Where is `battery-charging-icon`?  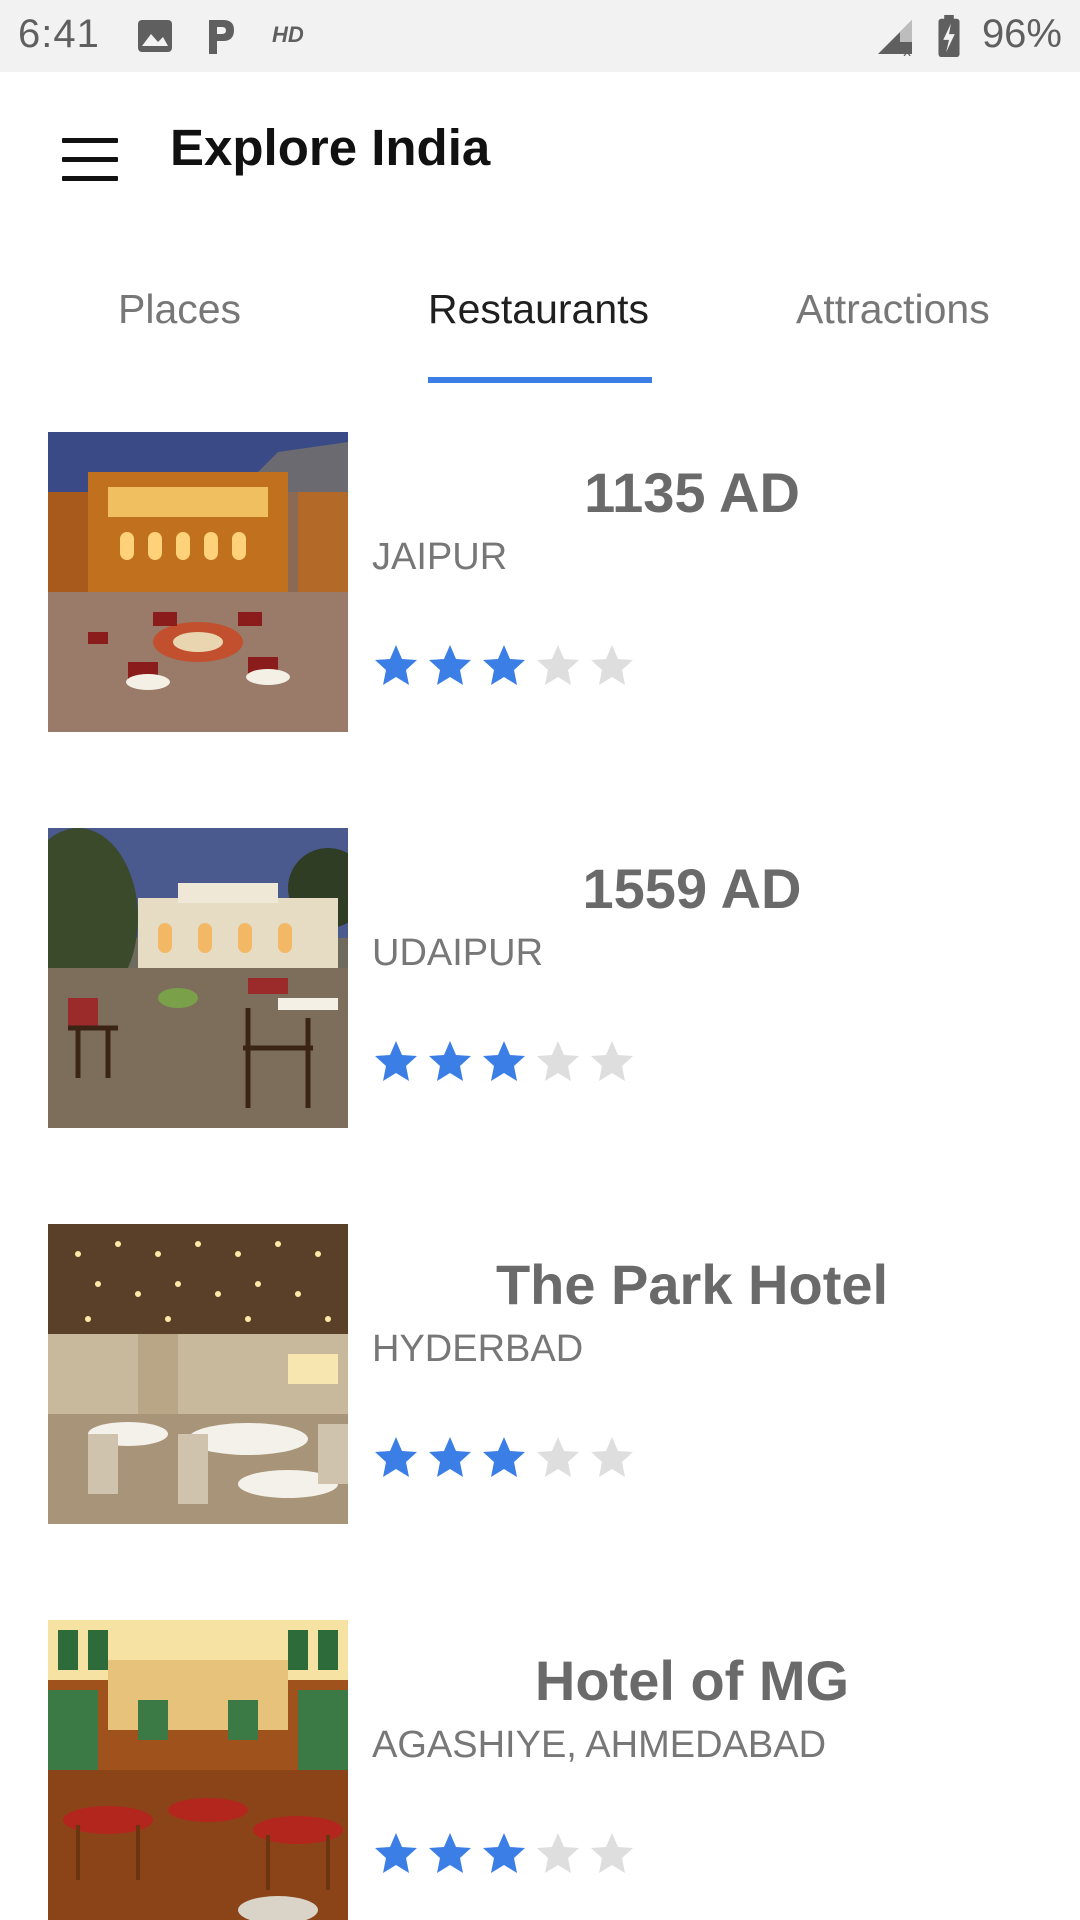 battery-charging-icon is located at coordinates (949, 36).